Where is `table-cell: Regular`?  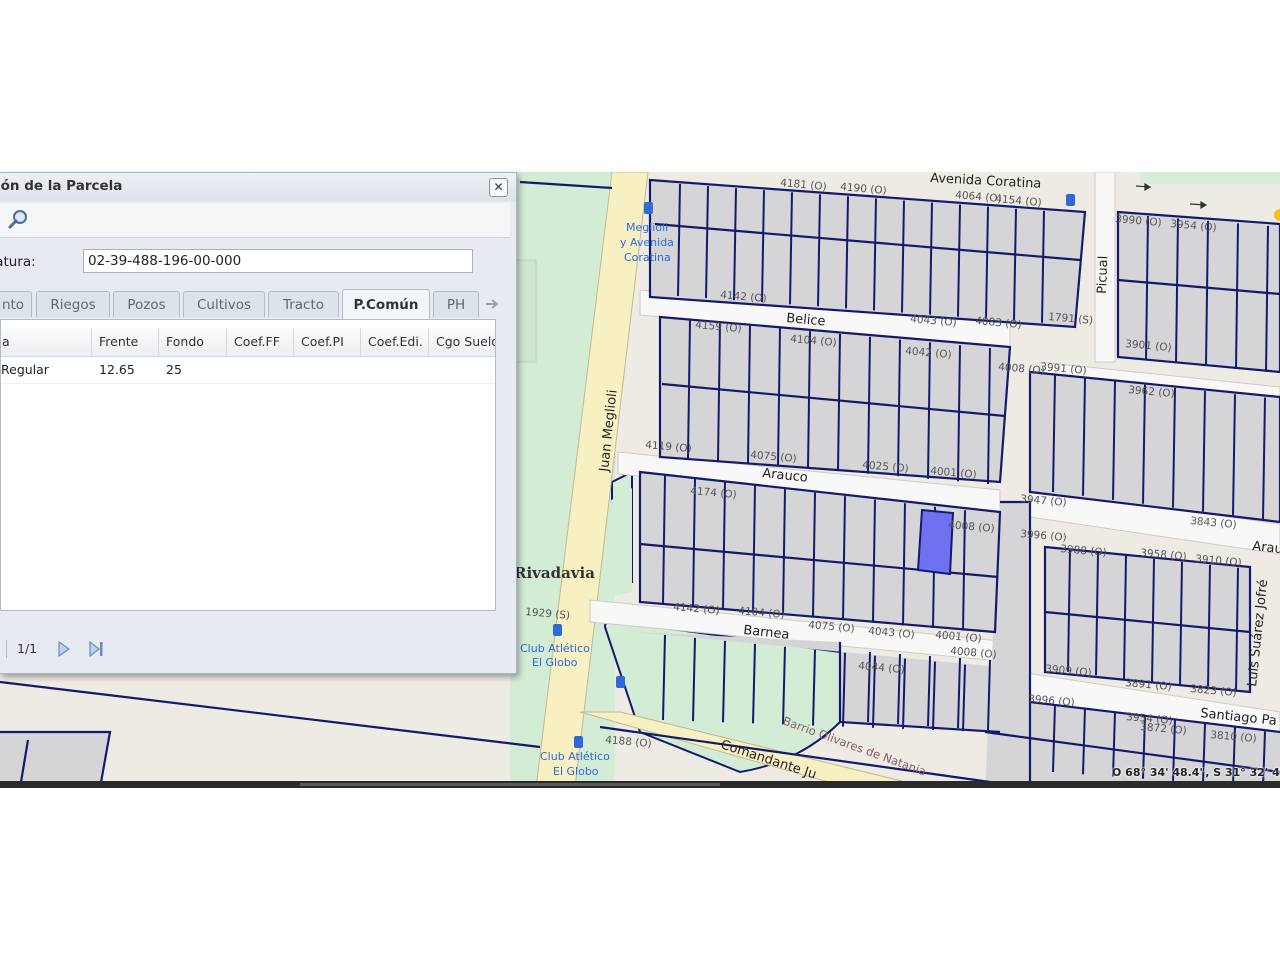 table-cell: Regular is located at coordinates (25, 369).